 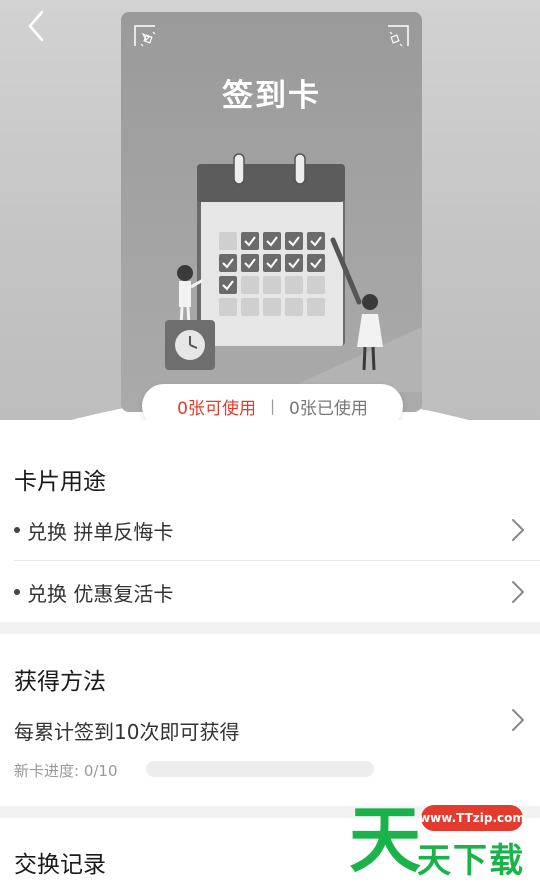 I want to click on watermark-url: www.TTzip.com, so click(x=472, y=818).